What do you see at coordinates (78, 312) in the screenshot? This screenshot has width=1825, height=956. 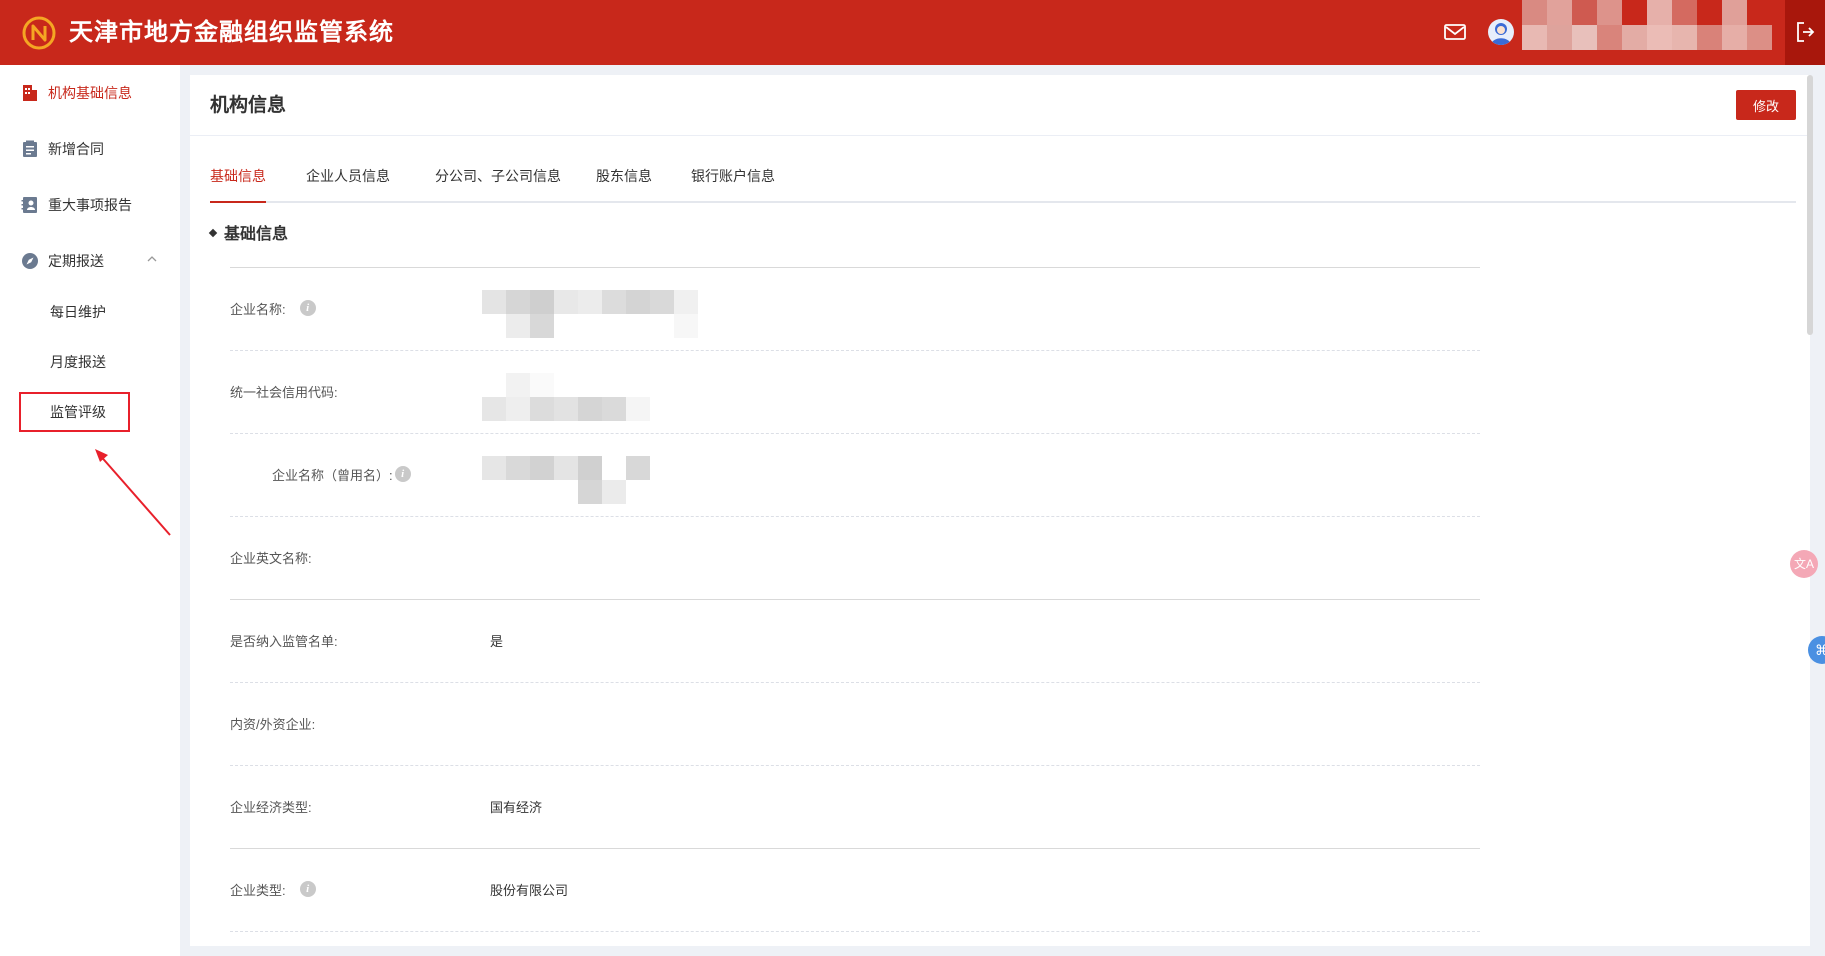 I see `sidebar-subitem-daily-maintenance: 每日维护` at bounding box center [78, 312].